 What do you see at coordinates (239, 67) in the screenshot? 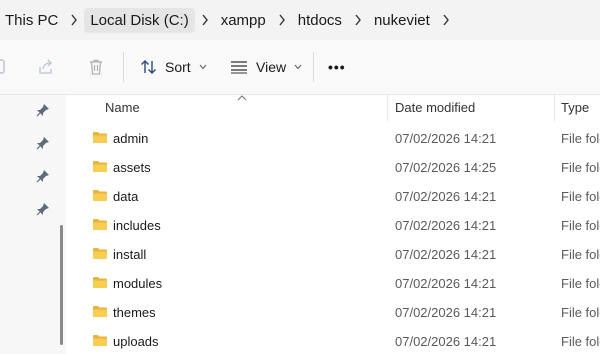
I see `view-list-icon` at bounding box center [239, 67].